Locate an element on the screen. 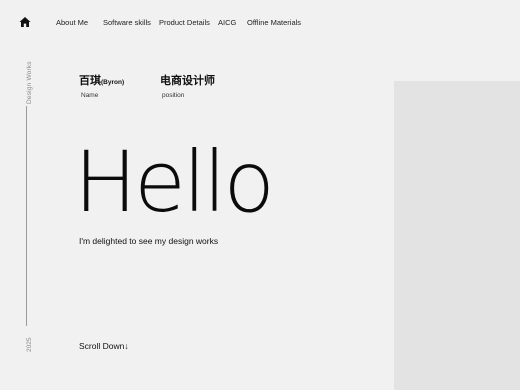  nav-about-me: About Me is located at coordinates (72, 22).